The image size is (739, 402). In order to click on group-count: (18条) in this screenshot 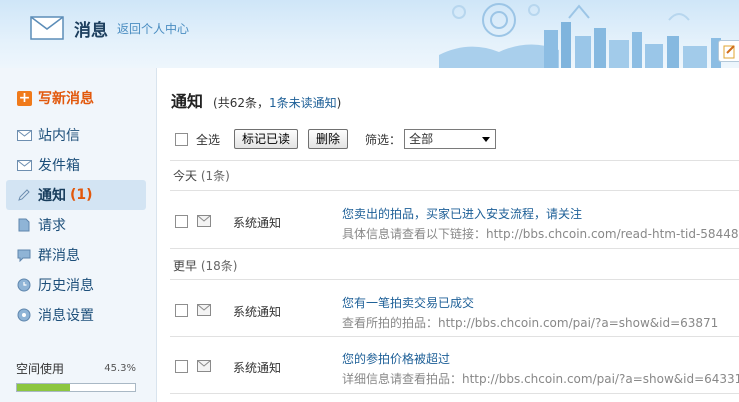, I will do `click(219, 266)`.